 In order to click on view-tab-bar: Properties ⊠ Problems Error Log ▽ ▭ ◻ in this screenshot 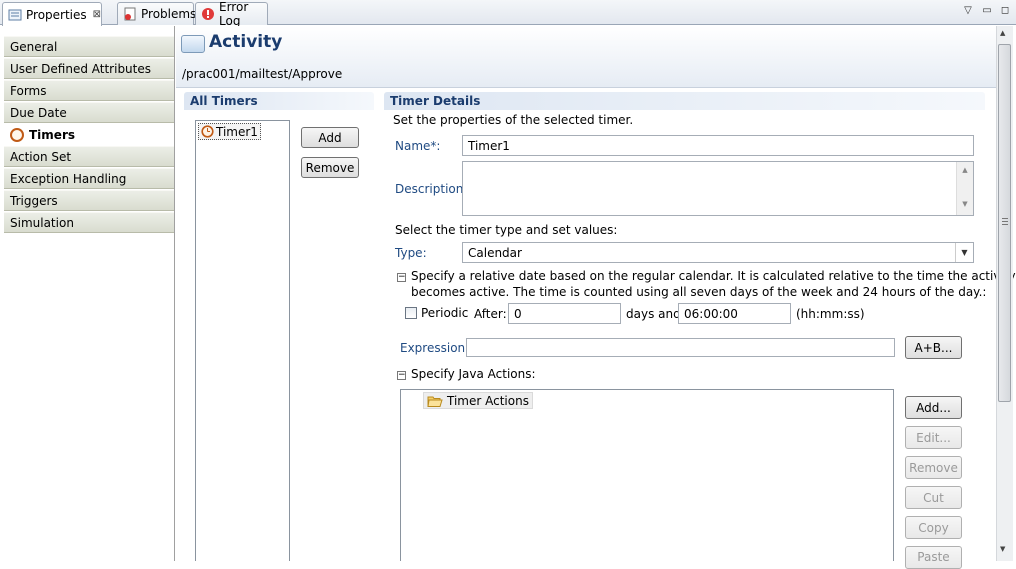, I will do `click(508, 14)`.